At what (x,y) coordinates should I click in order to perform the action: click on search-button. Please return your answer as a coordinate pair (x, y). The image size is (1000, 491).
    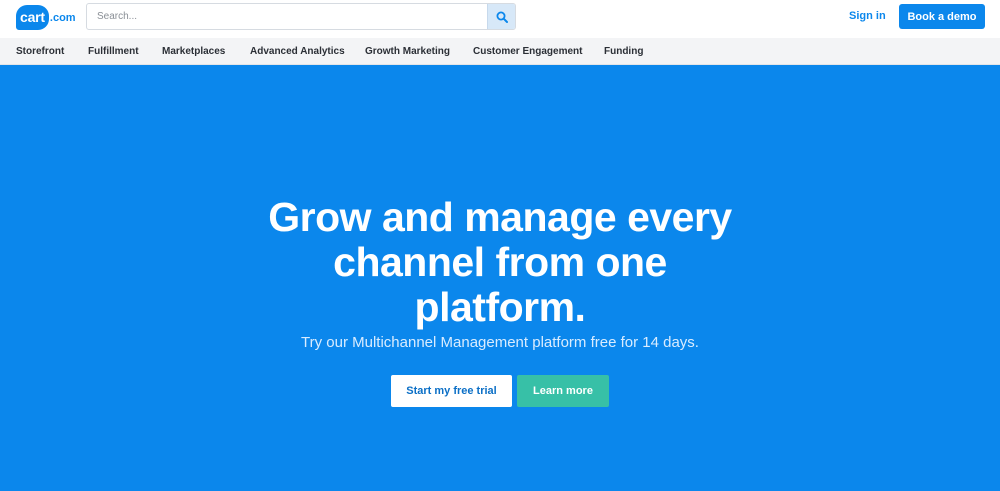
    Looking at the image, I should click on (501, 16).